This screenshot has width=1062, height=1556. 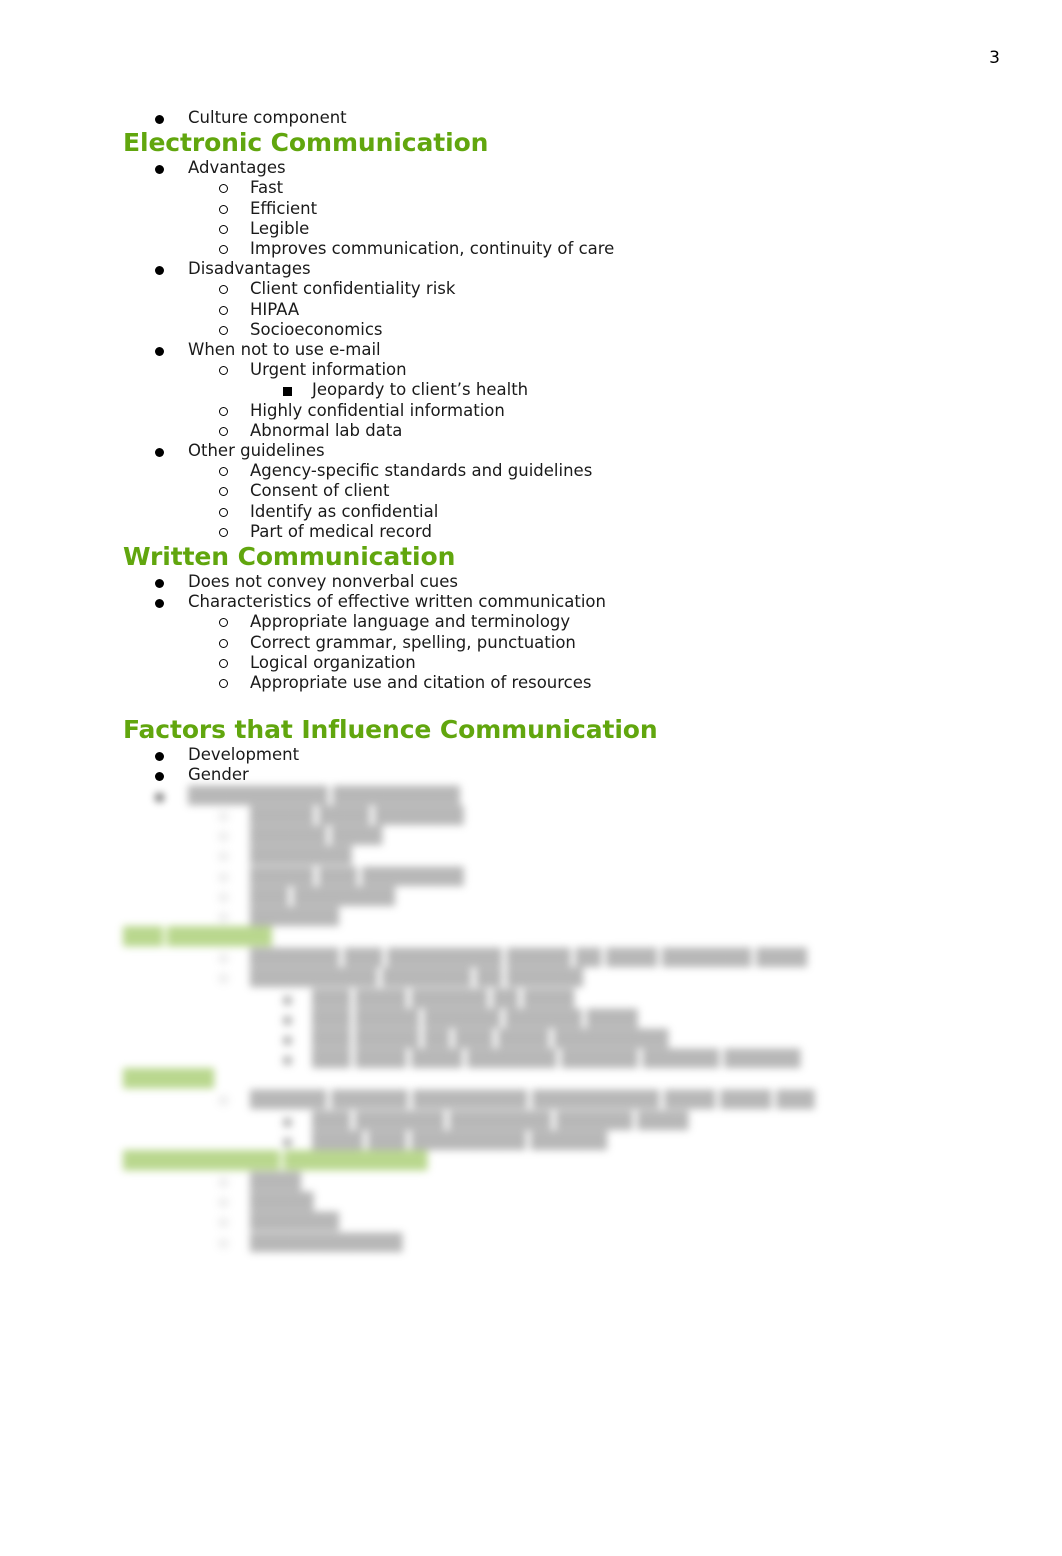 I want to click on list-item: Jeopardy to client’s health, so click(x=531, y=390).